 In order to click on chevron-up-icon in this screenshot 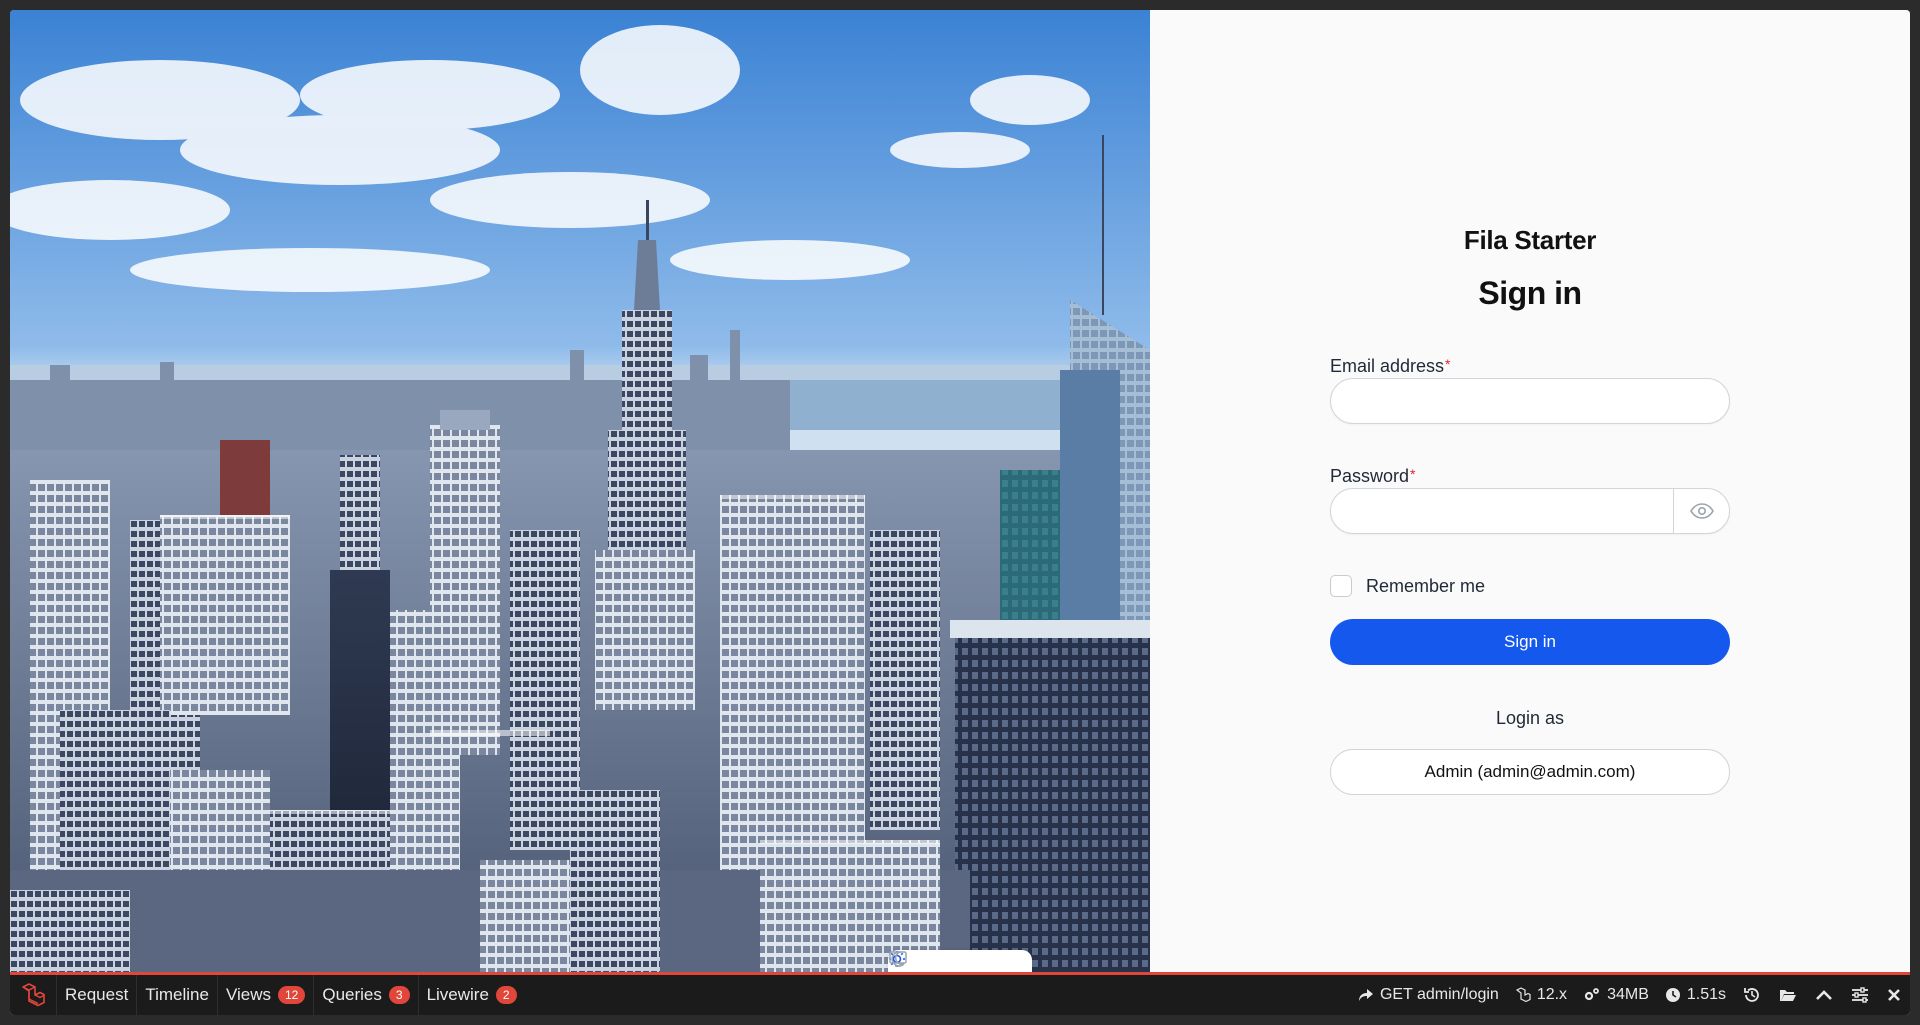, I will do `click(1824, 995)`.